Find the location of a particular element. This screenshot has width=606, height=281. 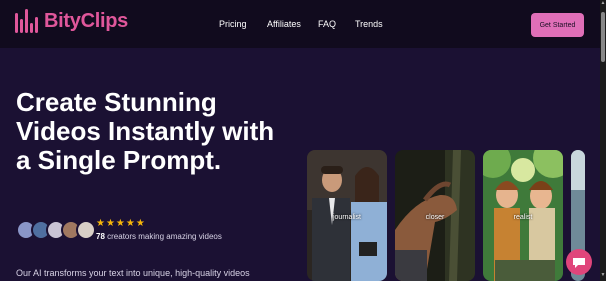

card-label: closer is located at coordinates (435, 217).